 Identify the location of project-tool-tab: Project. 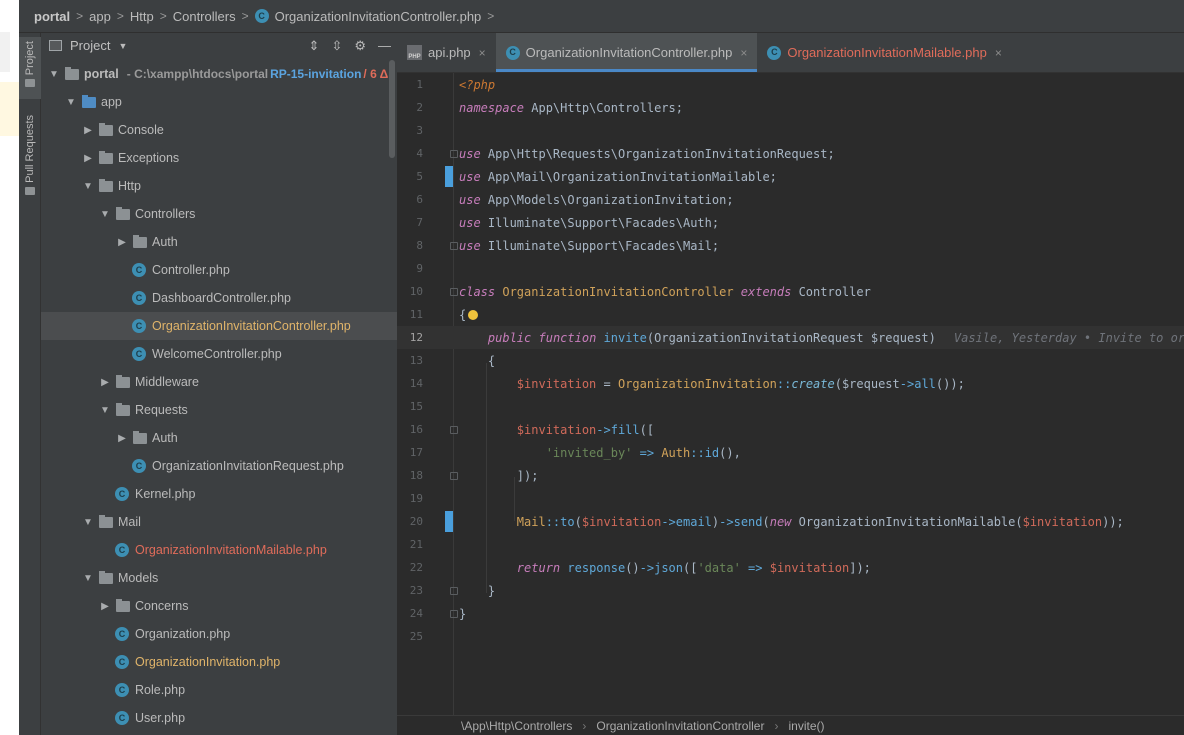
(30, 68).